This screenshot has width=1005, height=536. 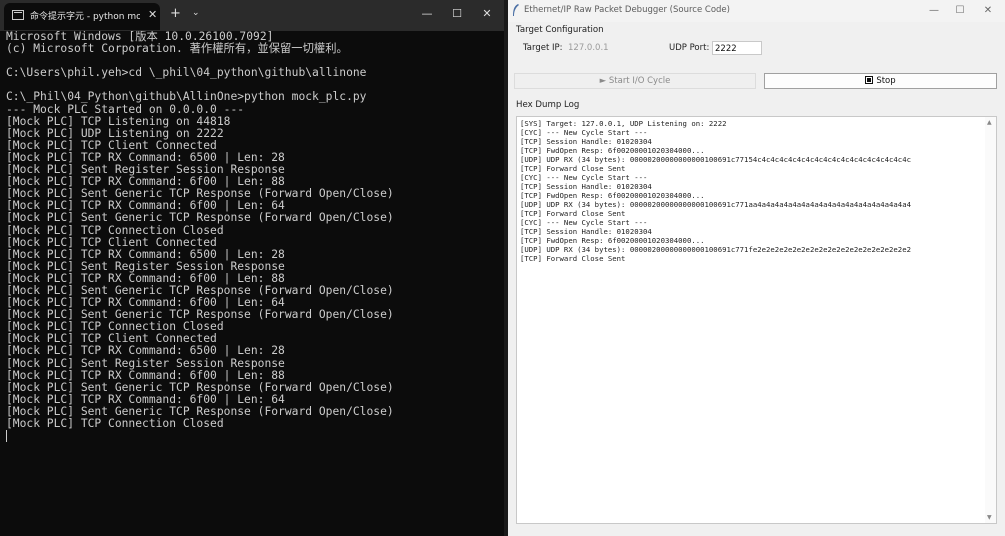 What do you see at coordinates (869, 80) in the screenshot?
I see `stop-icon` at bounding box center [869, 80].